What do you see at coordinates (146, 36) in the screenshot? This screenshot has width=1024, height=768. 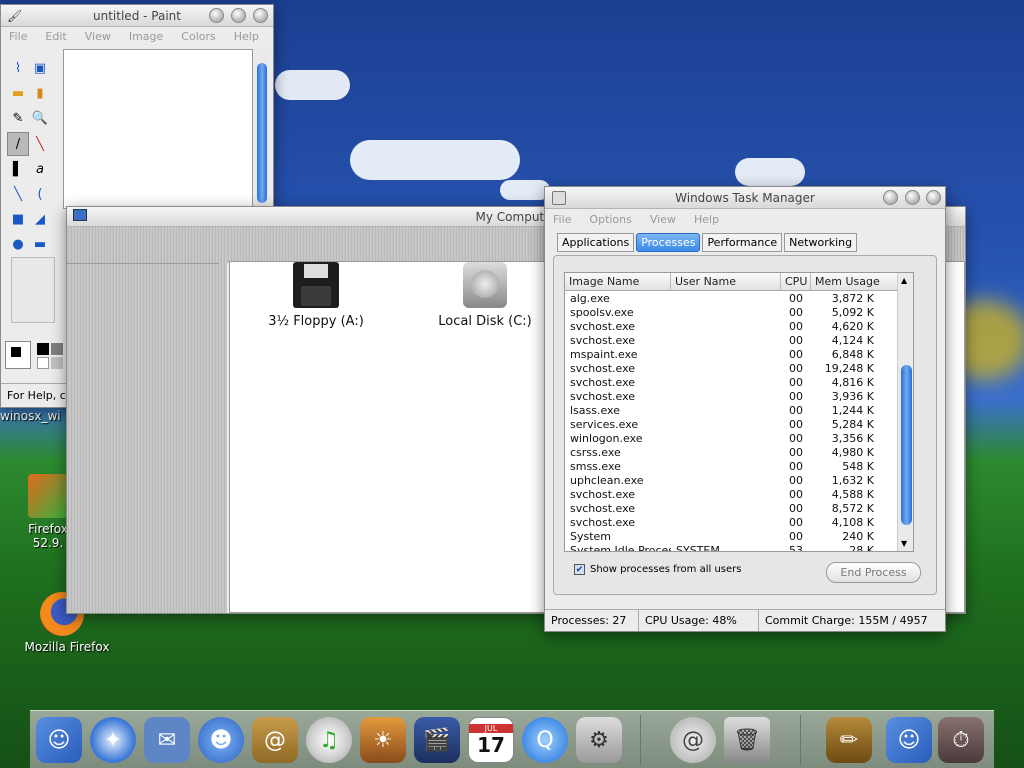 I see `menu-image: Image` at bounding box center [146, 36].